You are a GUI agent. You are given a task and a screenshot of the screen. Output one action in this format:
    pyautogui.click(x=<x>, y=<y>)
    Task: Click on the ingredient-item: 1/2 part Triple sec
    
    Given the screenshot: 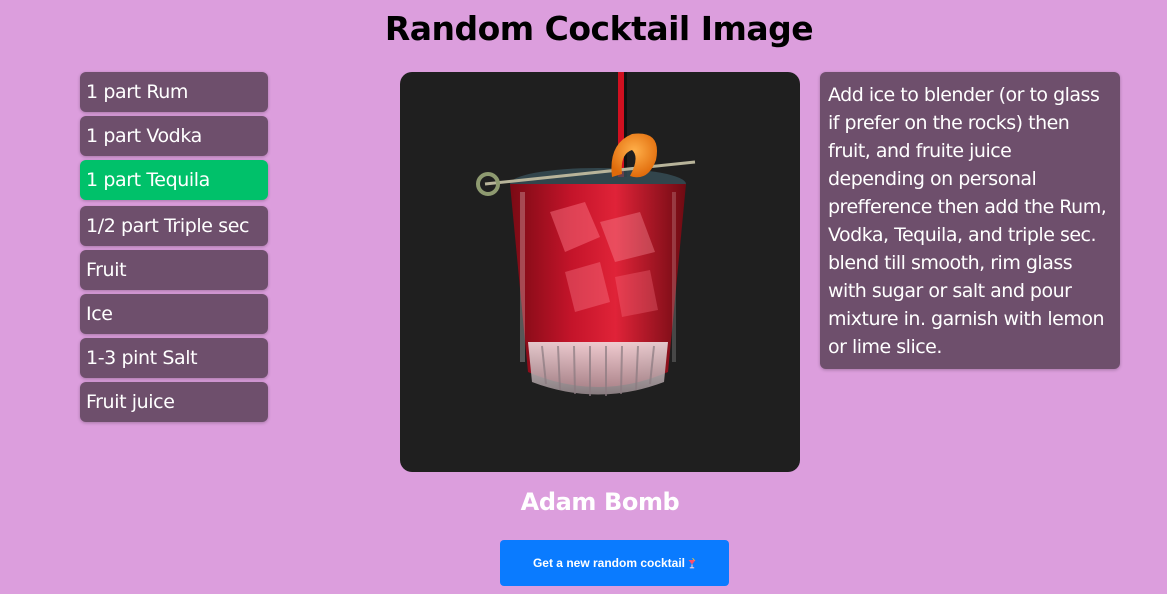 What is the action you would take?
    pyautogui.click(x=174, y=226)
    